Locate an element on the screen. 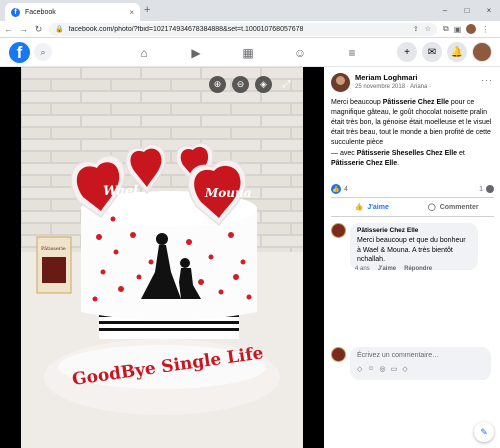  author-name: Meriam Loghmari is located at coordinates (393, 77).